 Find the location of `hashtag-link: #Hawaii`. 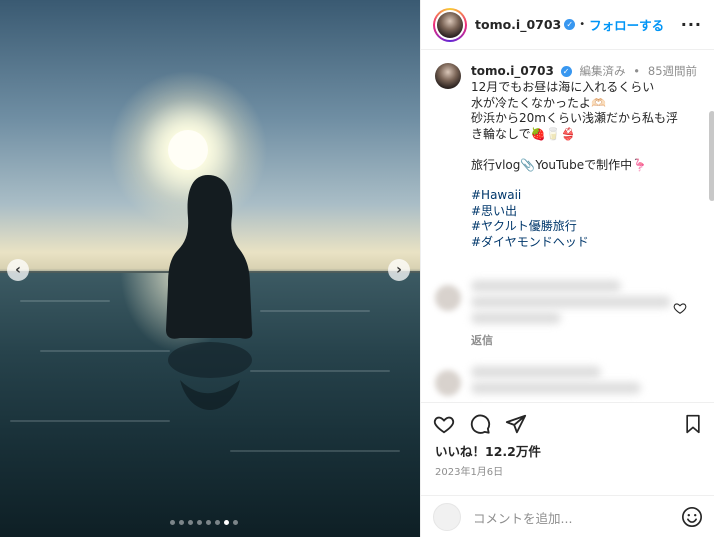

hashtag-link: #Hawaii is located at coordinates (584, 196).